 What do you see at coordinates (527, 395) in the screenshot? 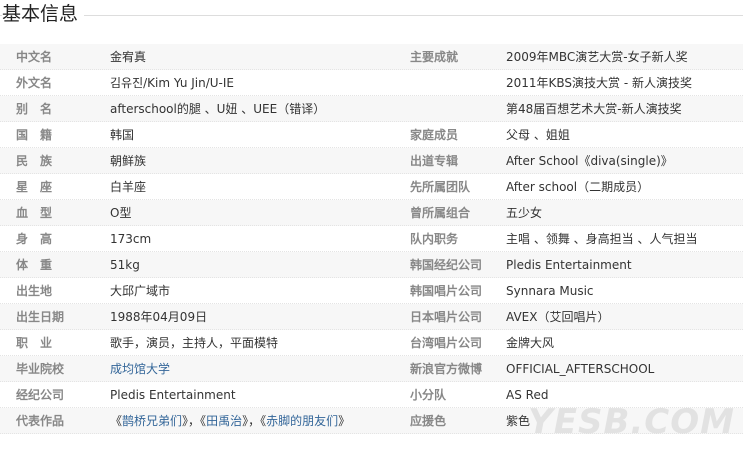
I see `info-value: AS Red` at bounding box center [527, 395].